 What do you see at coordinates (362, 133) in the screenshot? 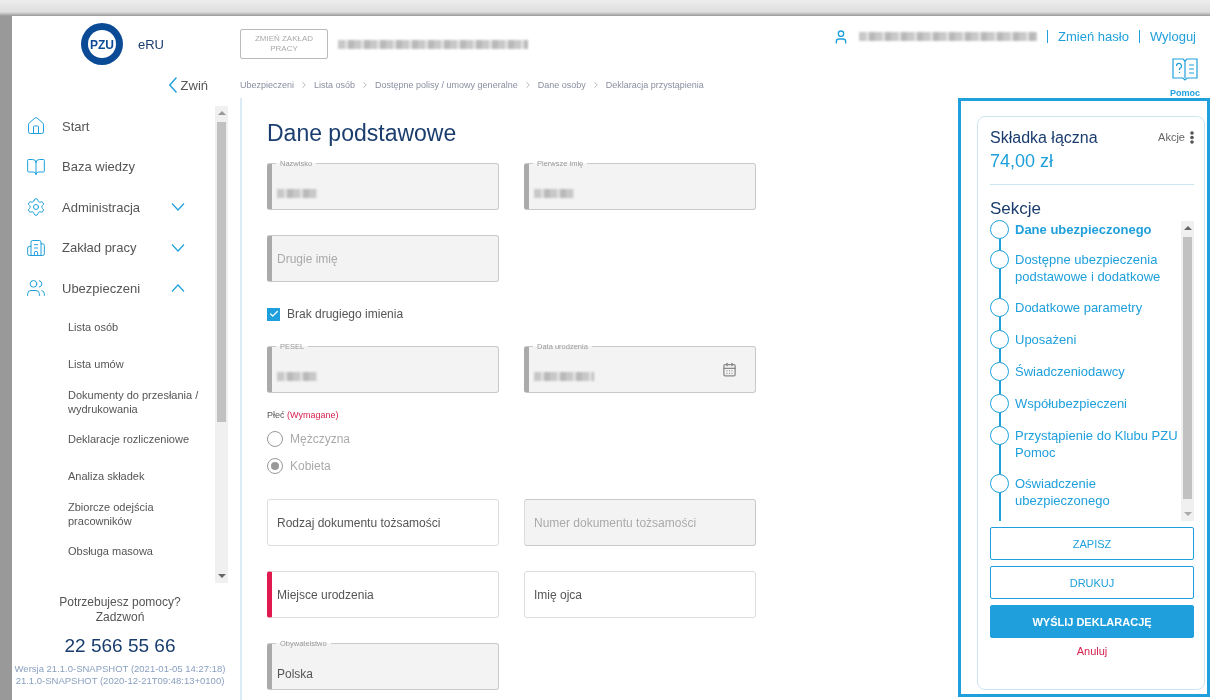
I see `form-title: Dane podstawowe` at bounding box center [362, 133].